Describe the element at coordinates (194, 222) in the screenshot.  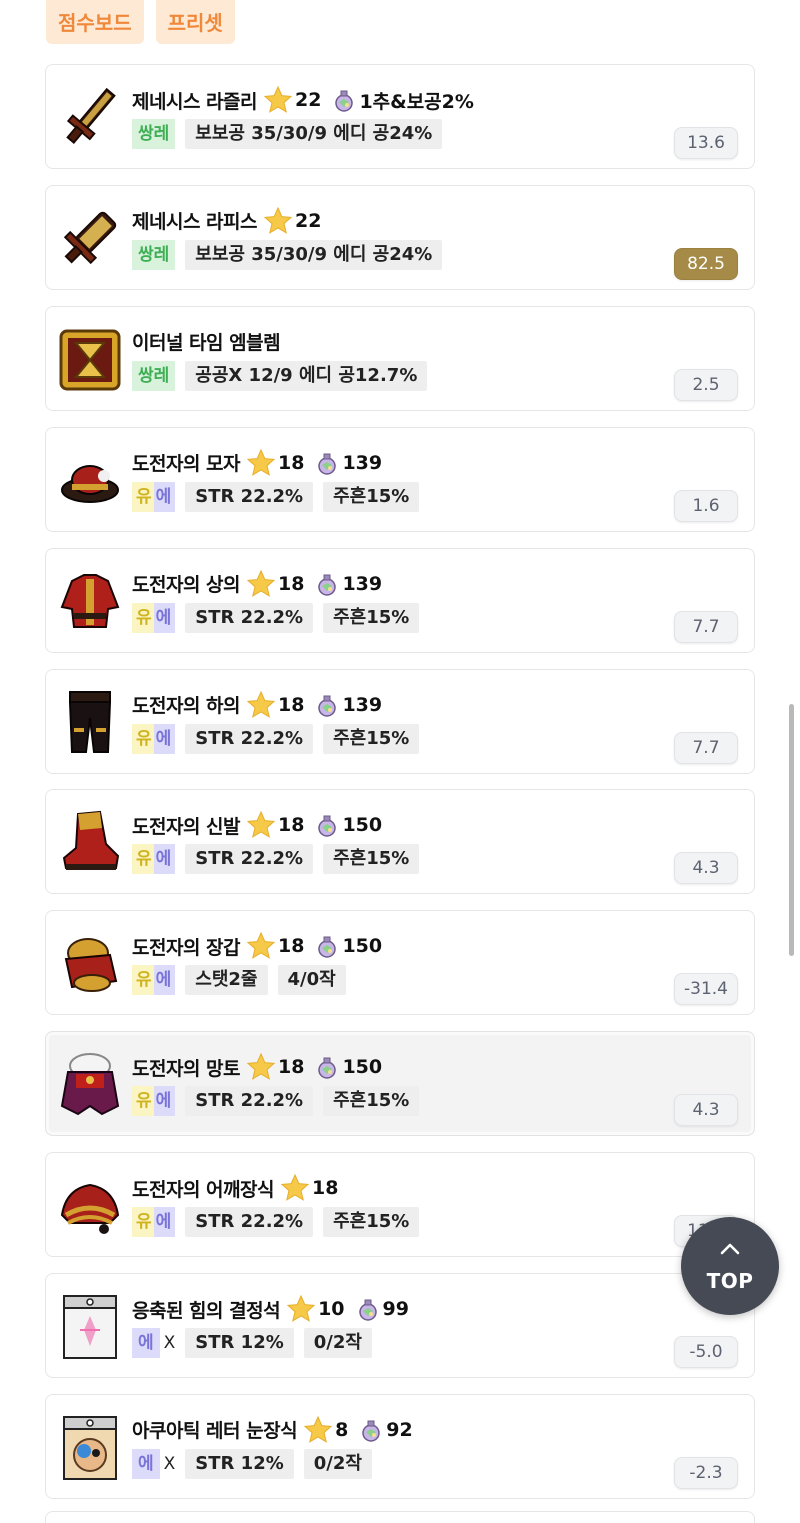
I see `item-name: 제네시스 라피스` at that location.